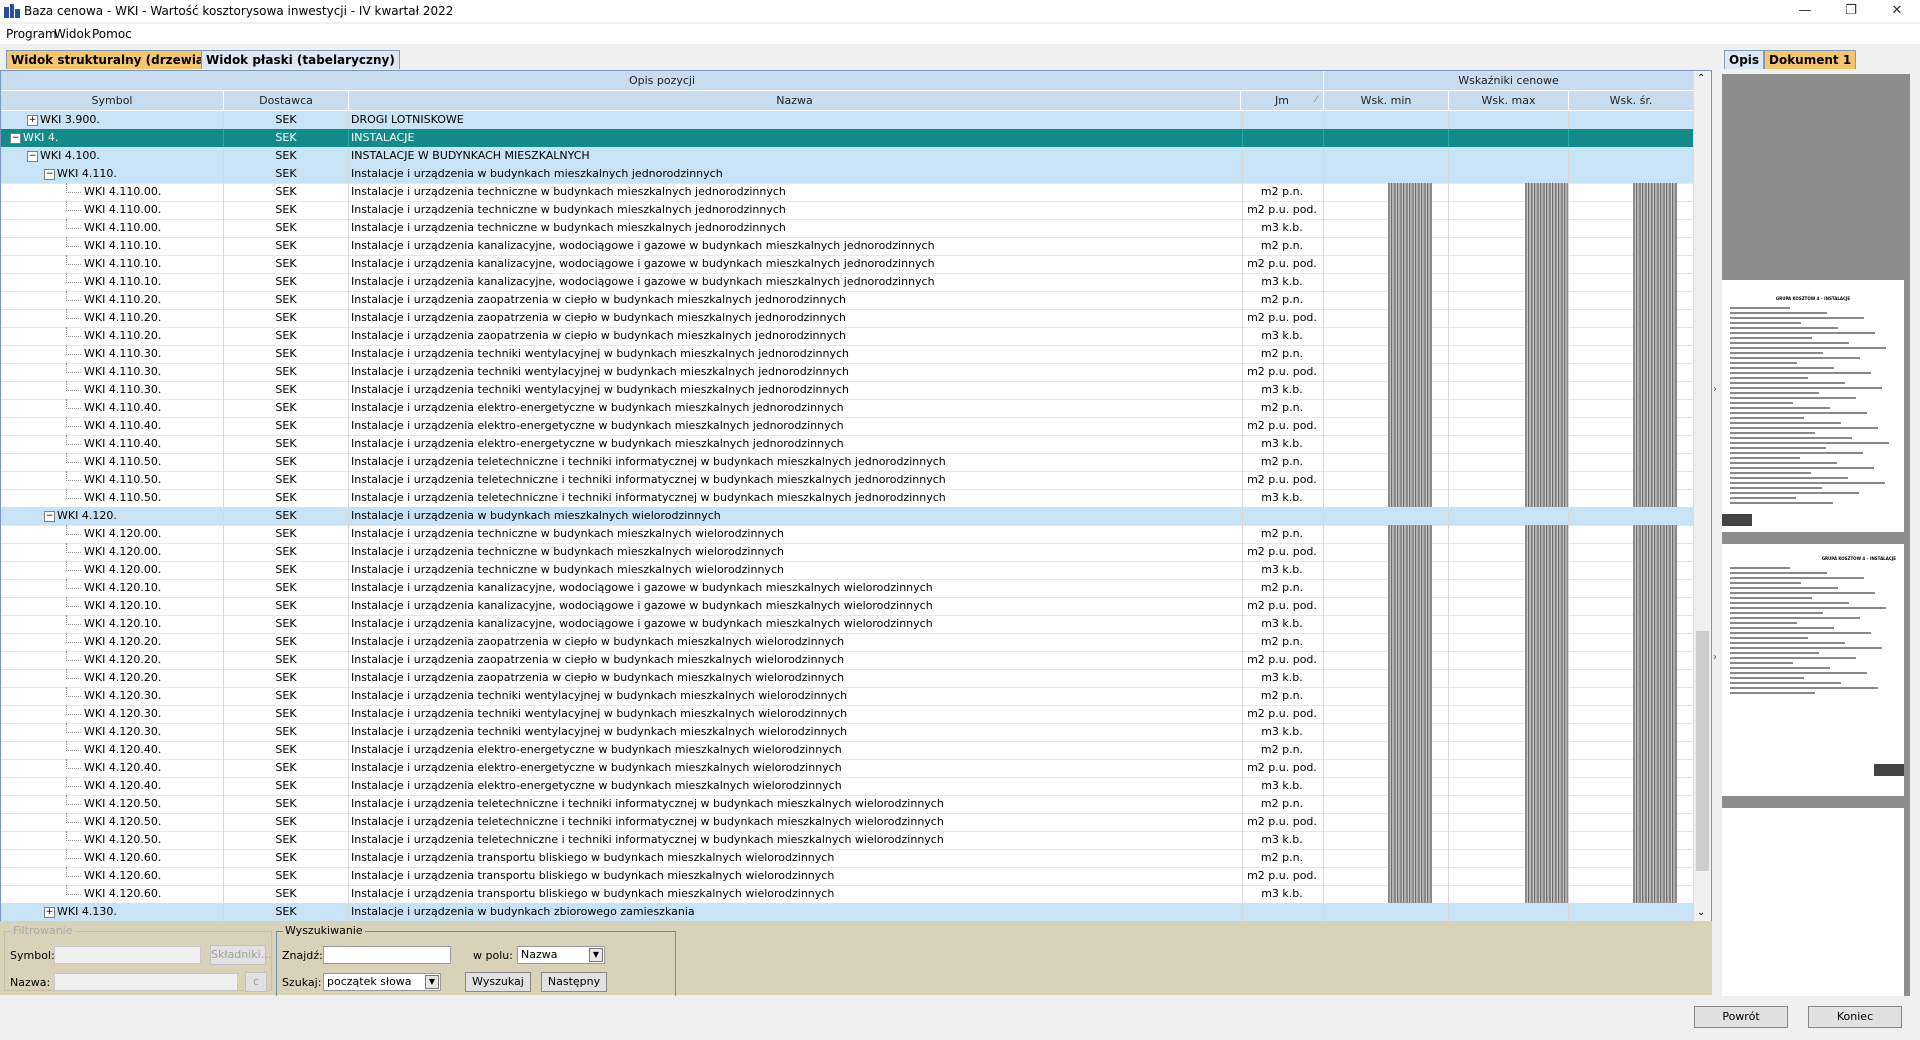 The image size is (1920, 1040). I want to click on menu-program: Program, so click(31, 34).